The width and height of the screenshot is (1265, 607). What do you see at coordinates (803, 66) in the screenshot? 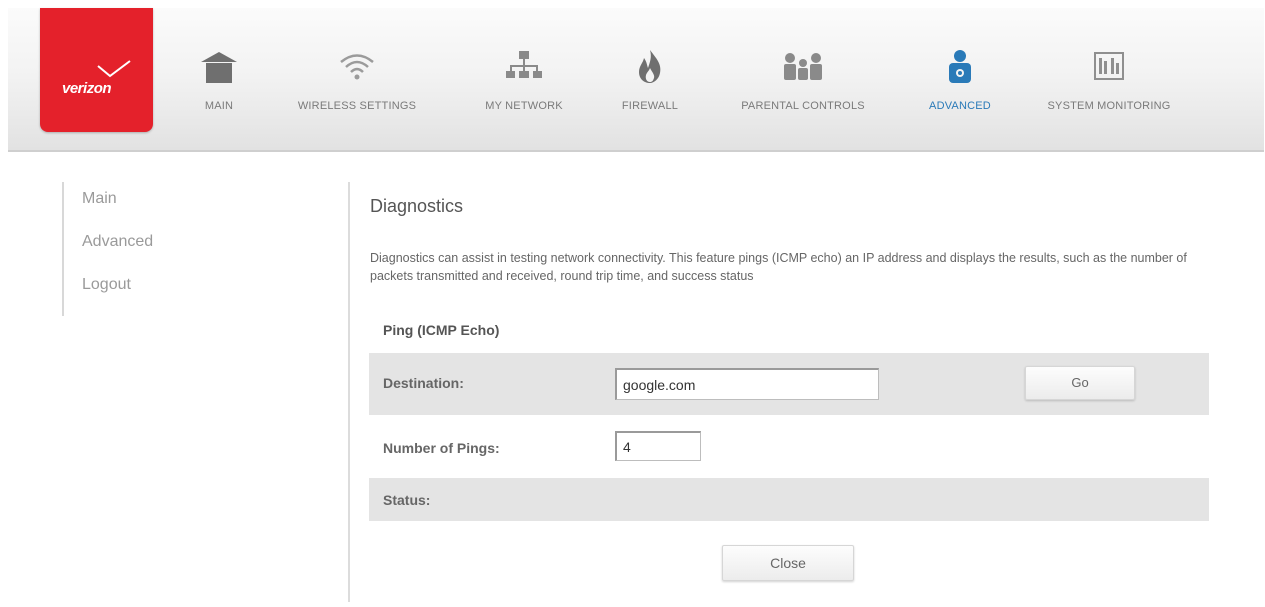
I see `family-icon` at bounding box center [803, 66].